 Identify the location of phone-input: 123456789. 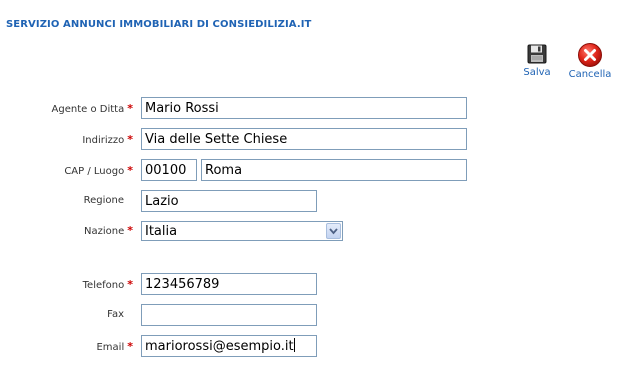
(229, 284).